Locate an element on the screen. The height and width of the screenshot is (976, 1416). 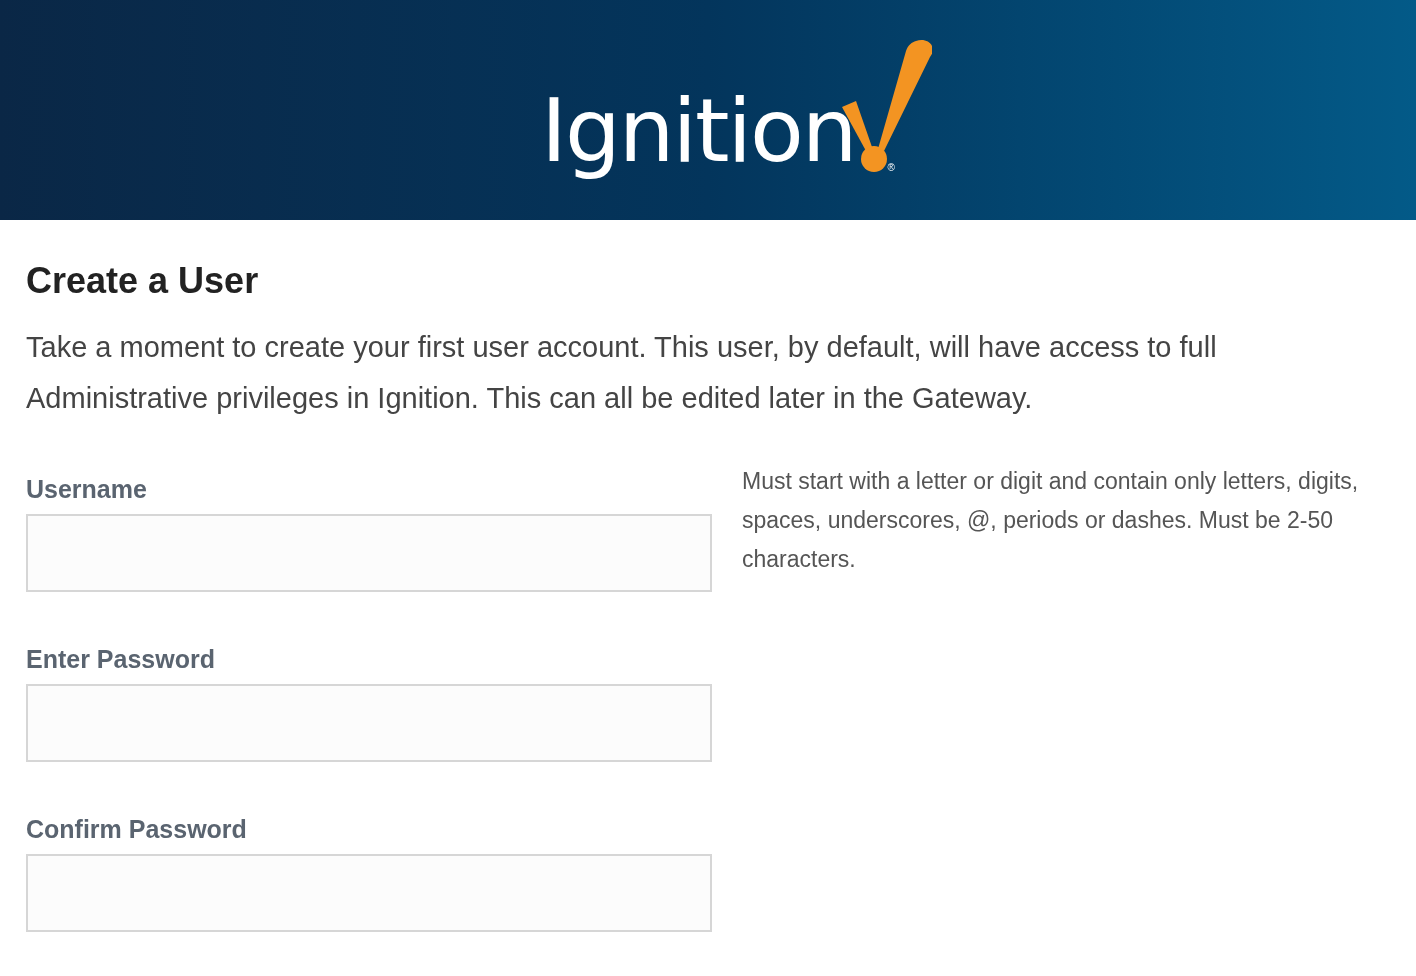
field-label: Enter Password is located at coordinates (121, 659).